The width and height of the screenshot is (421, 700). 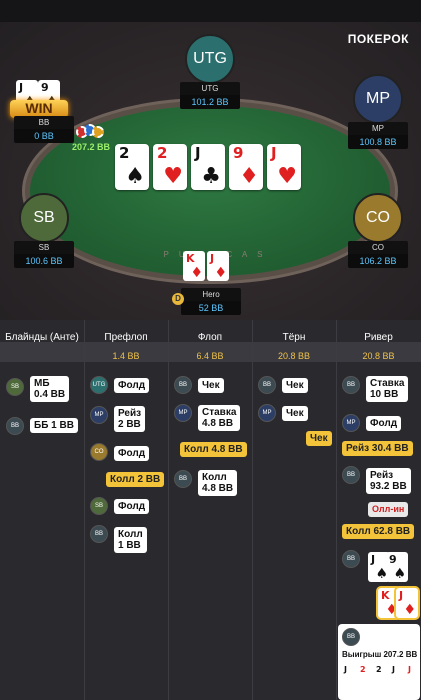 I want to click on board-card-3: J ♣, so click(x=208, y=167).